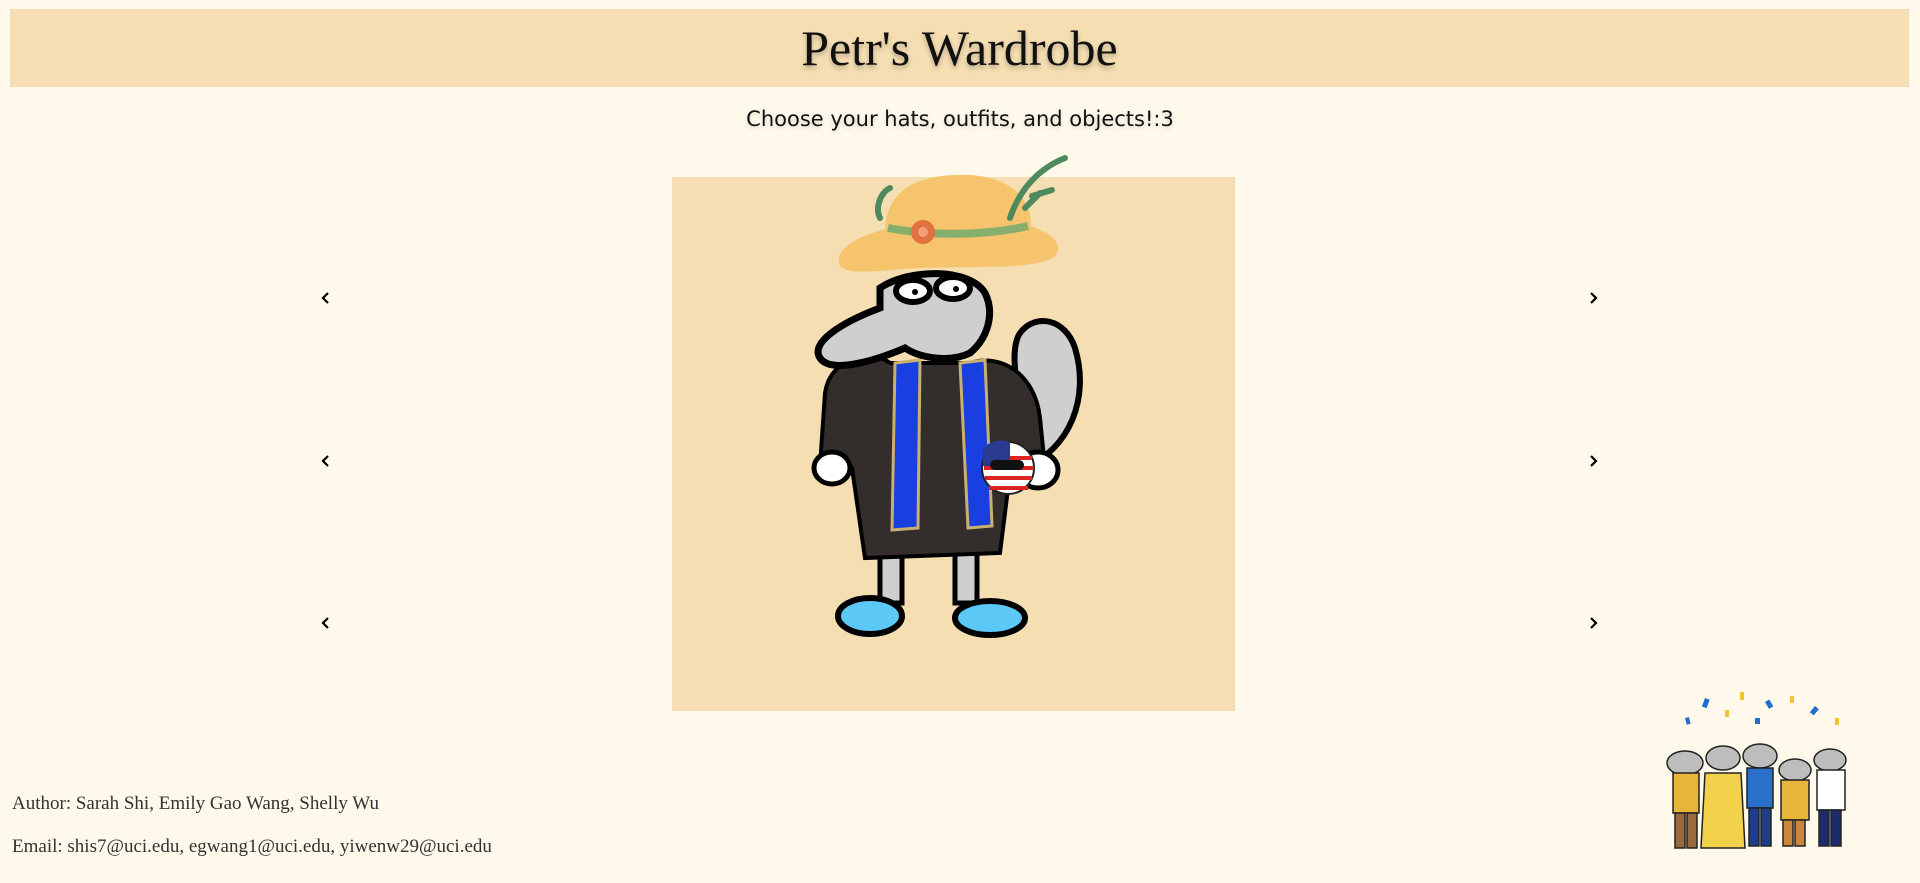 The image size is (1920, 883). Describe the element at coordinates (947, 396) in the screenshot. I see `petr-character-image` at that location.